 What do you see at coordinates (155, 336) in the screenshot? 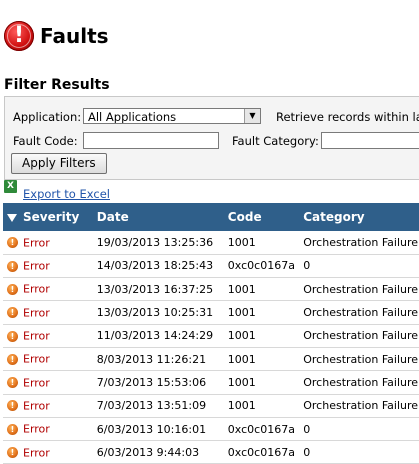
I see `date-cell: 11/03/2013 14:24:29` at bounding box center [155, 336].